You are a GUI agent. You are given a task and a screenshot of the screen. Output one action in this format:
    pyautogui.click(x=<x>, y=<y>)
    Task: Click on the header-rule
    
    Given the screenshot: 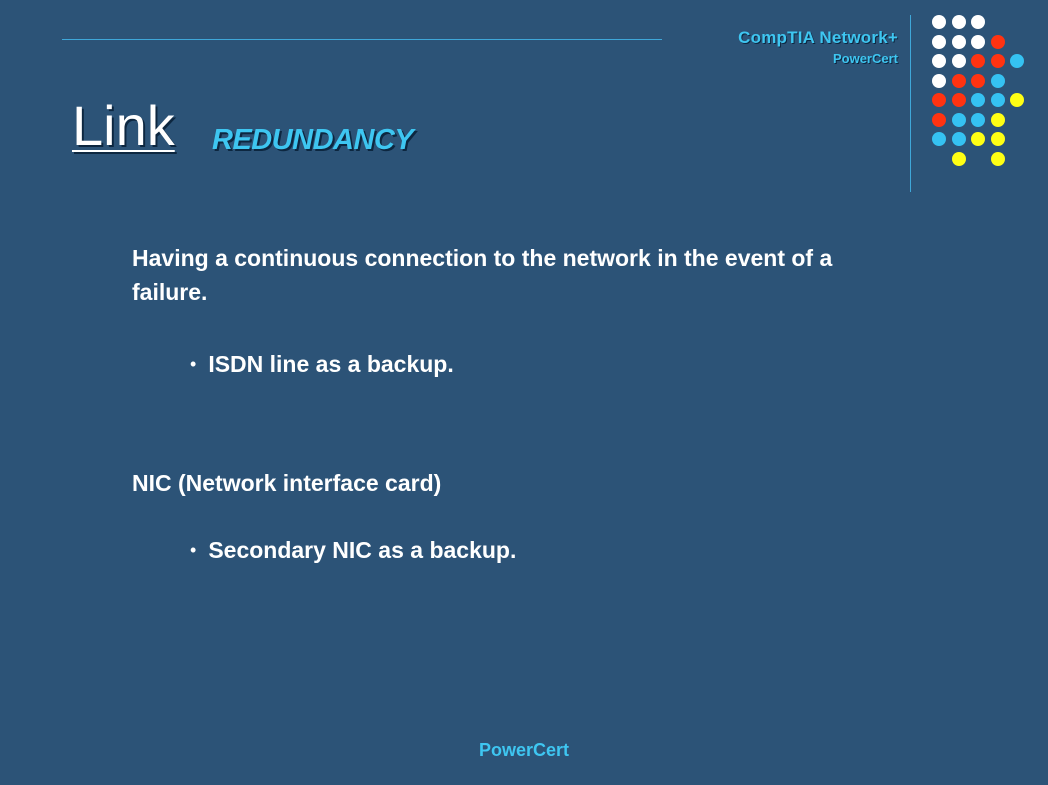 What is the action you would take?
    pyautogui.click(x=362, y=39)
    